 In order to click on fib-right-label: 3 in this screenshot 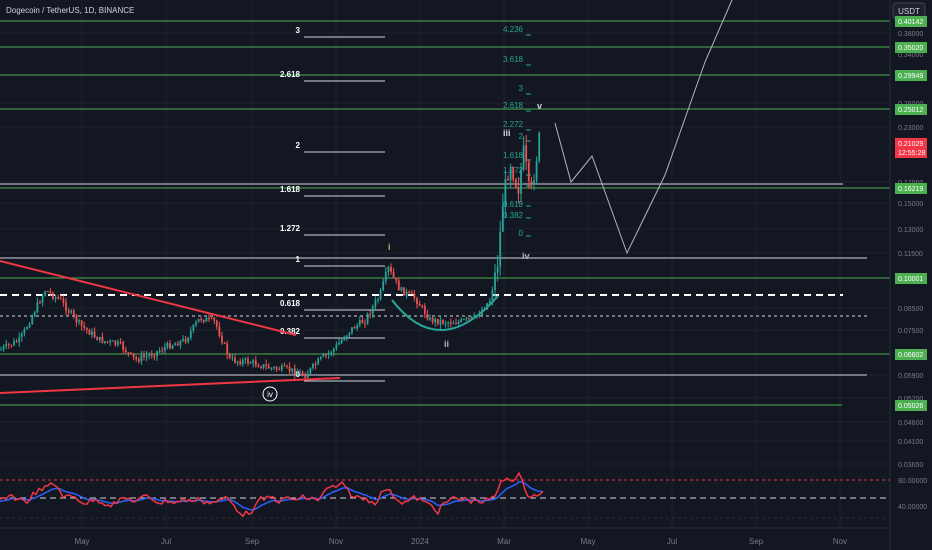, I will do `click(521, 88)`.